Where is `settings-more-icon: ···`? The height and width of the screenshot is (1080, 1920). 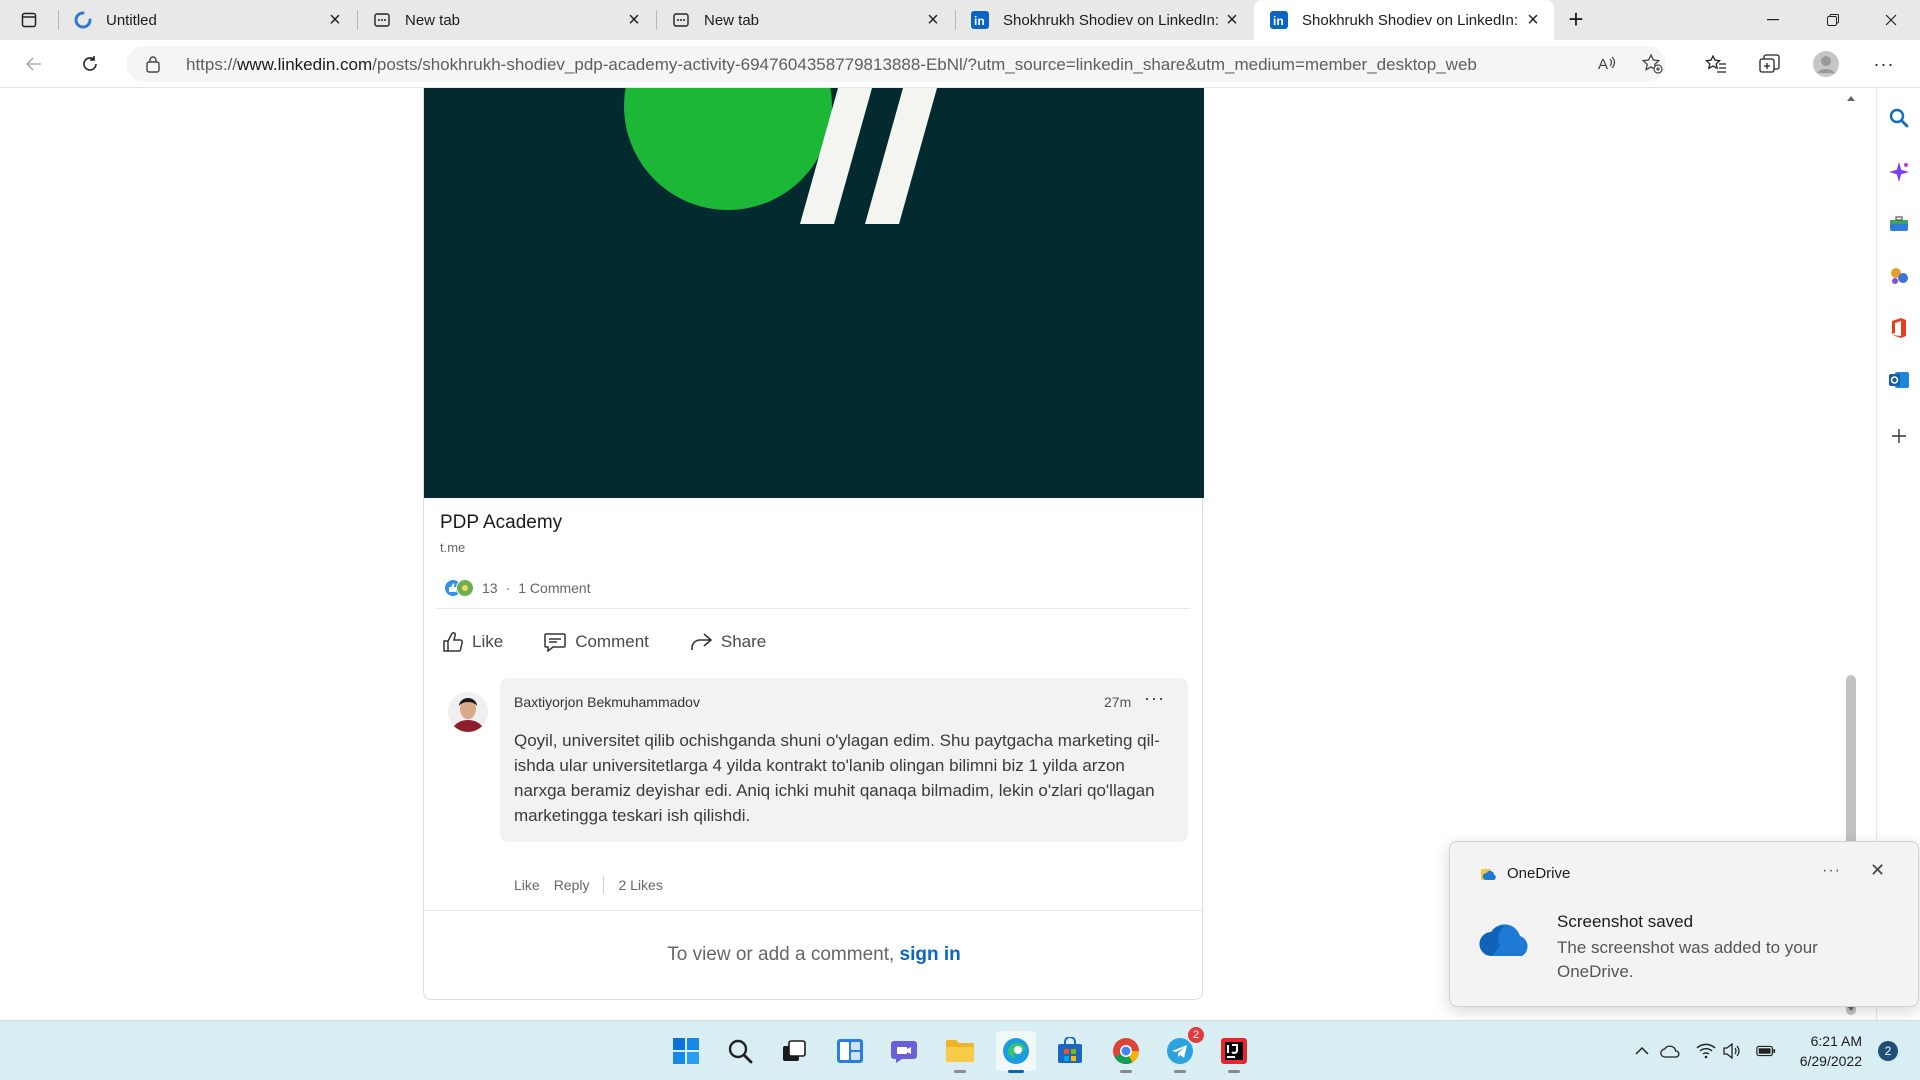 settings-more-icon: ··· is located at coordinates (1884, 64).